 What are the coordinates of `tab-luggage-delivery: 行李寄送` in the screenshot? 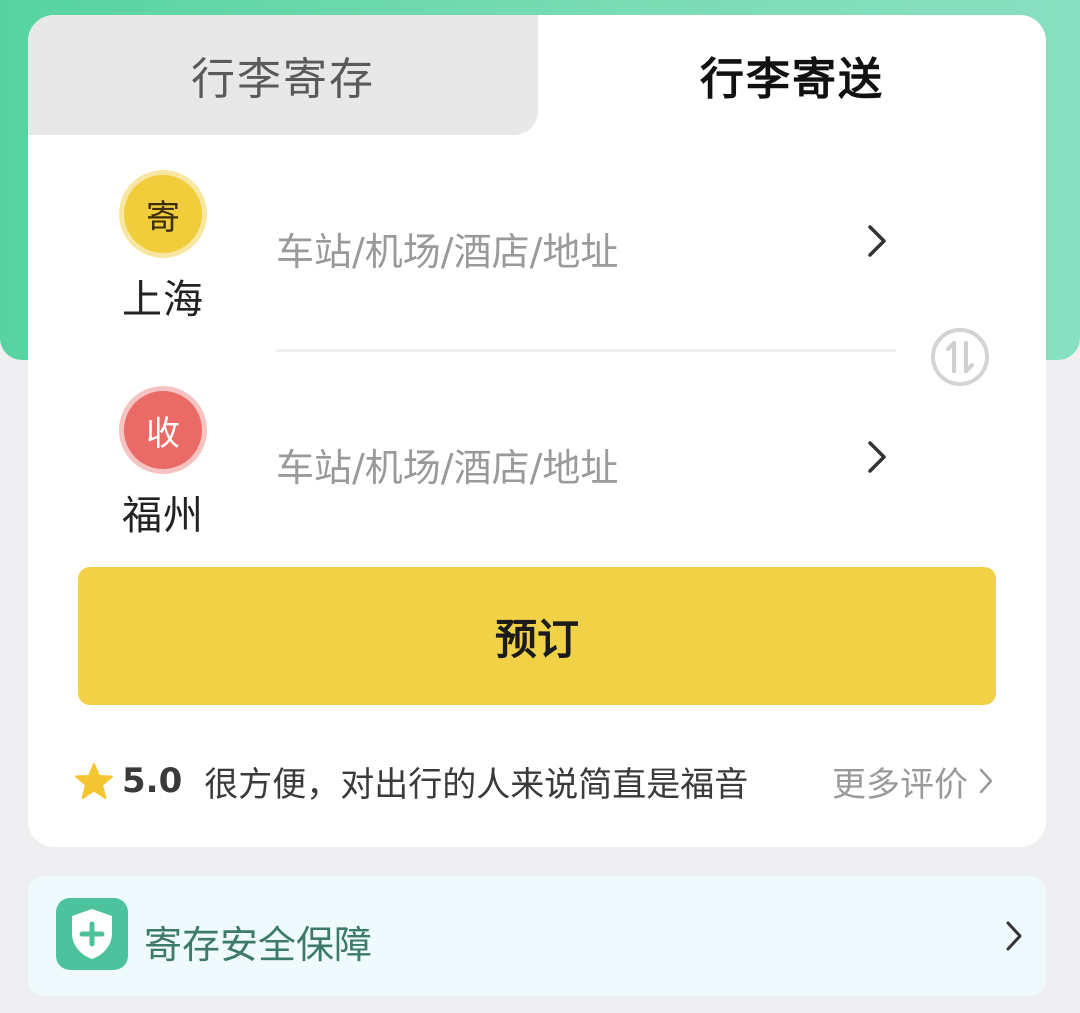 It's located at (792, 75).